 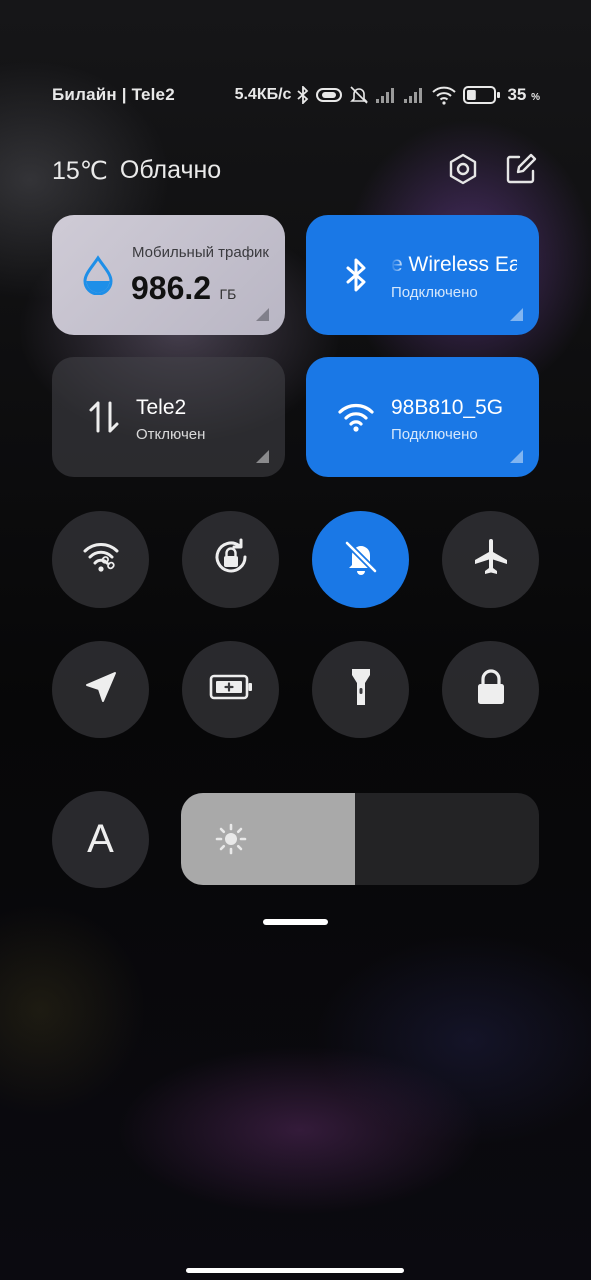 I want to click on auto-brightness-toggle: A, so click(x=100, y=839).